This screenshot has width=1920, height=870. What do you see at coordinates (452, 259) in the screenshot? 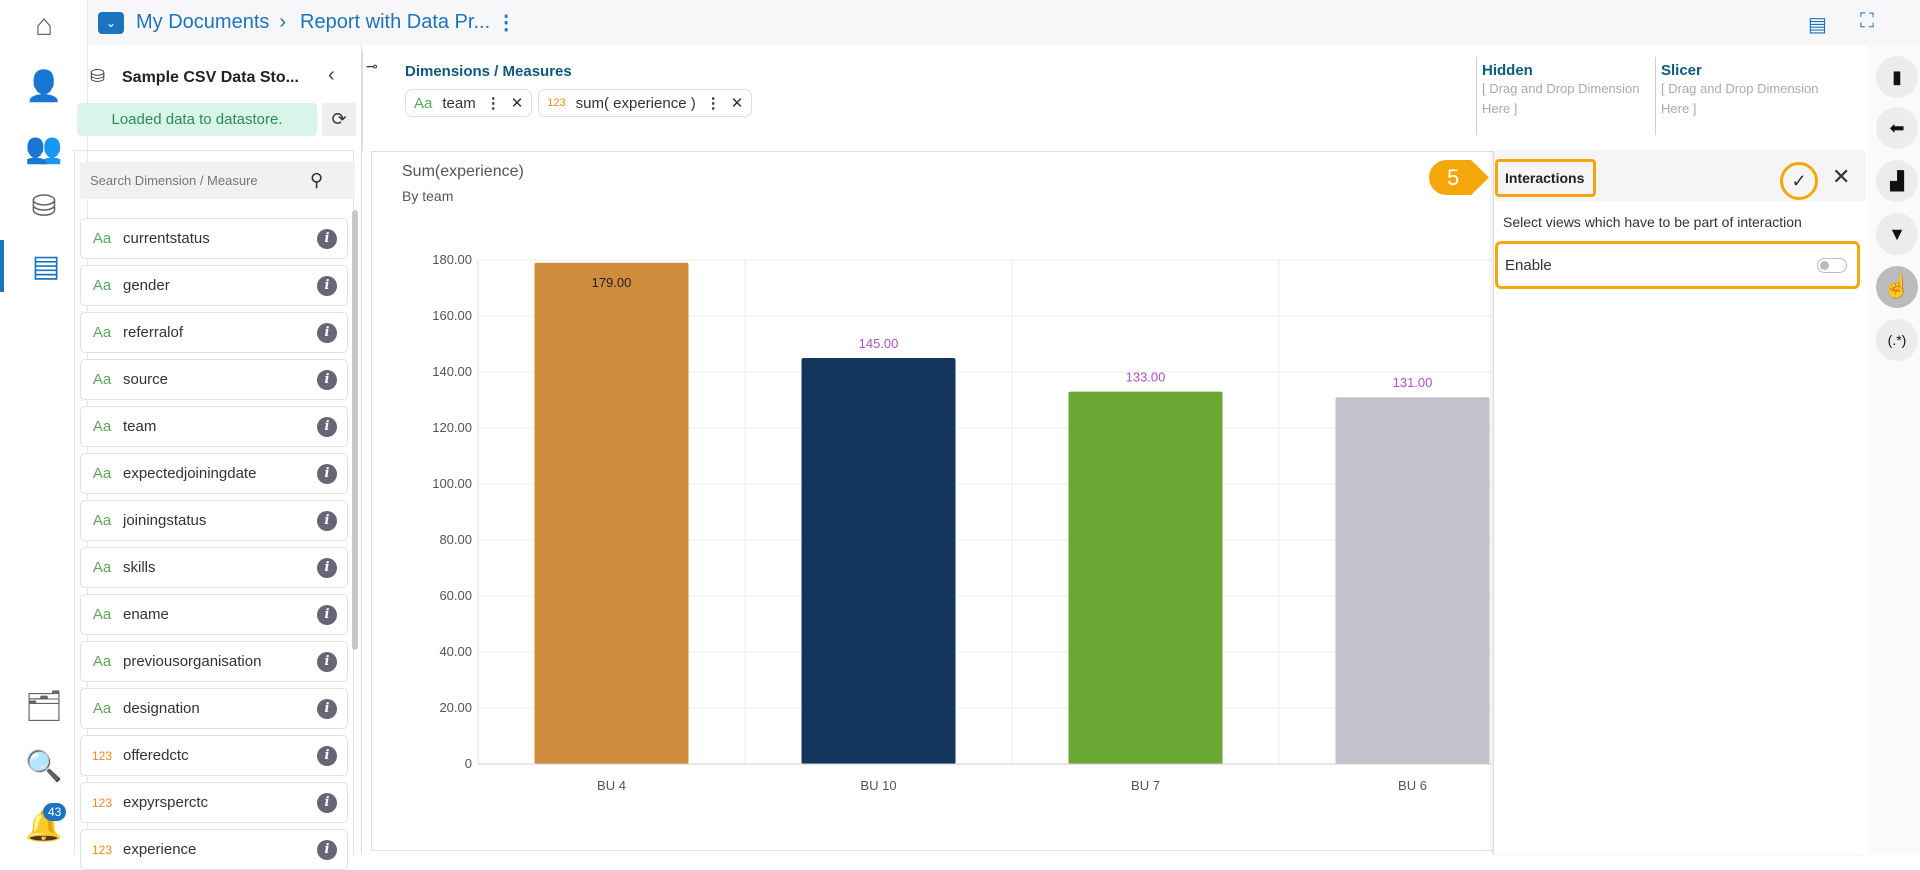
I see `y-tick-label: 180.00` at bounding box center [452, 259].